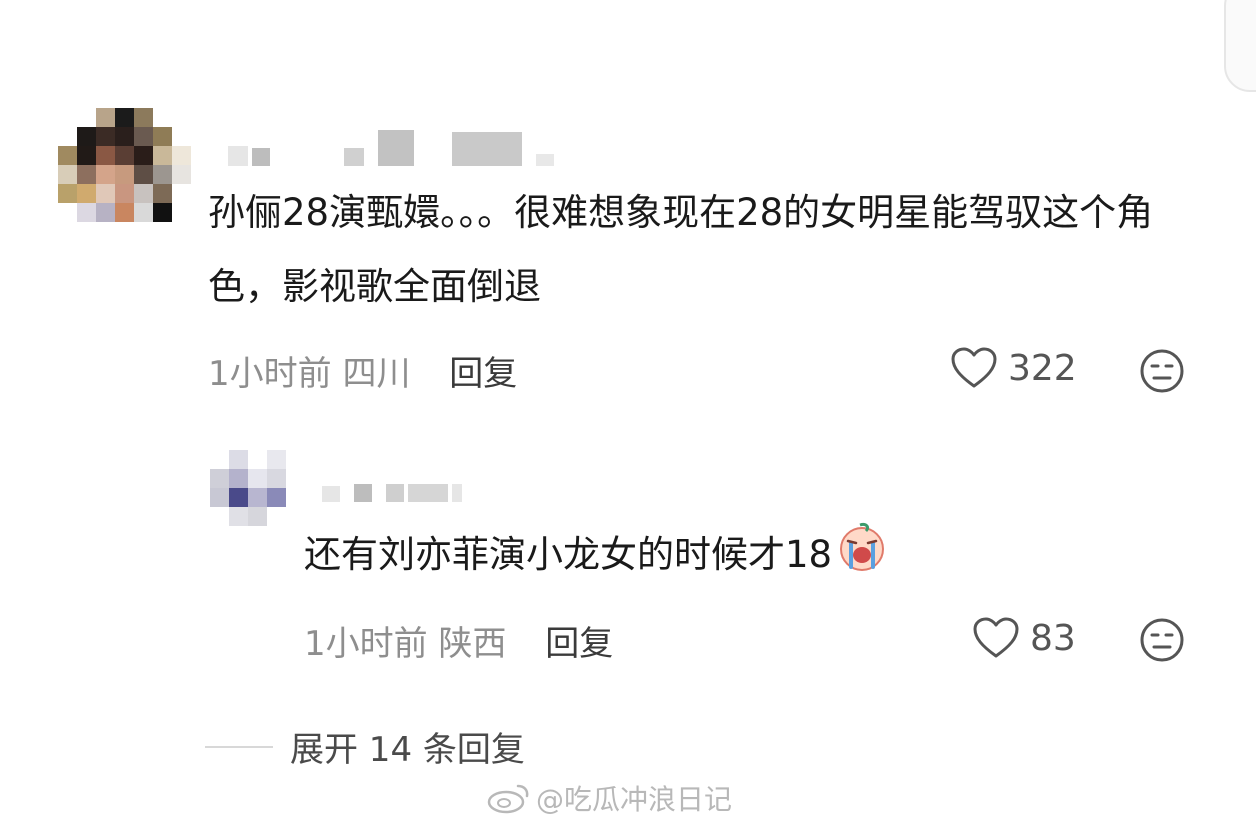 This screenshot has width=1256, height=828. Describe the element at coordinates (407, 746) in the screenshot. I see `expand-replies-button: 展开 14 条回复` at that location.